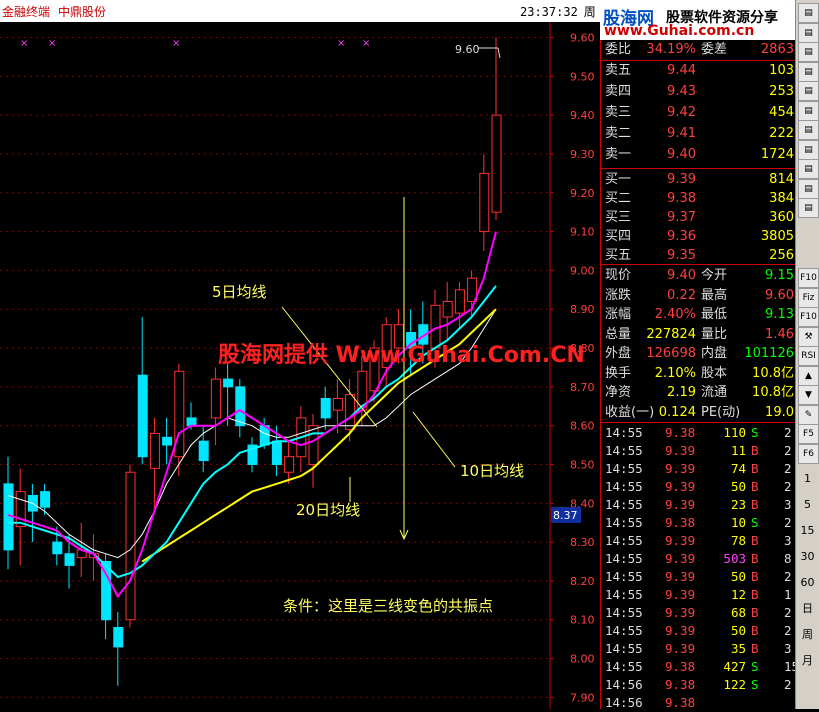  What do you see at coordinates (618, 255) in the screenshot?
I see `bid-label: 买五` at bounding box center [618, 255].